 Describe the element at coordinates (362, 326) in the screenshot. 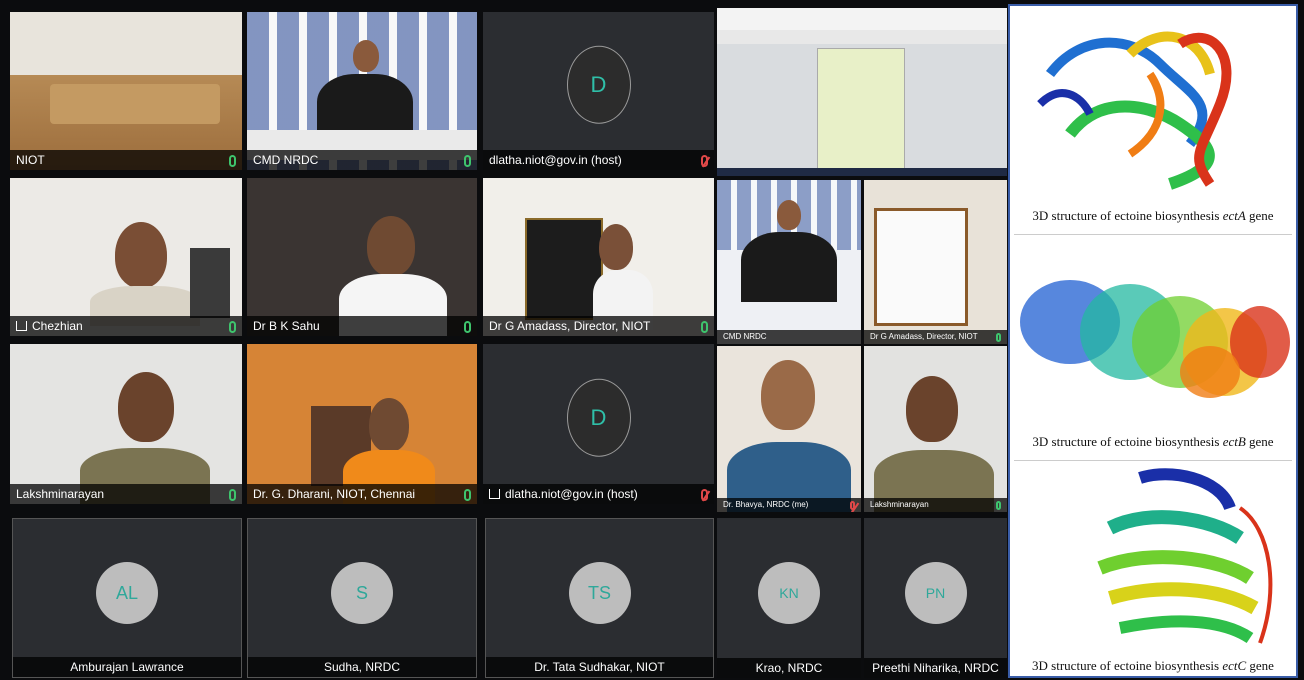

I see `participant-name: Dr B K Sahu` at that location.